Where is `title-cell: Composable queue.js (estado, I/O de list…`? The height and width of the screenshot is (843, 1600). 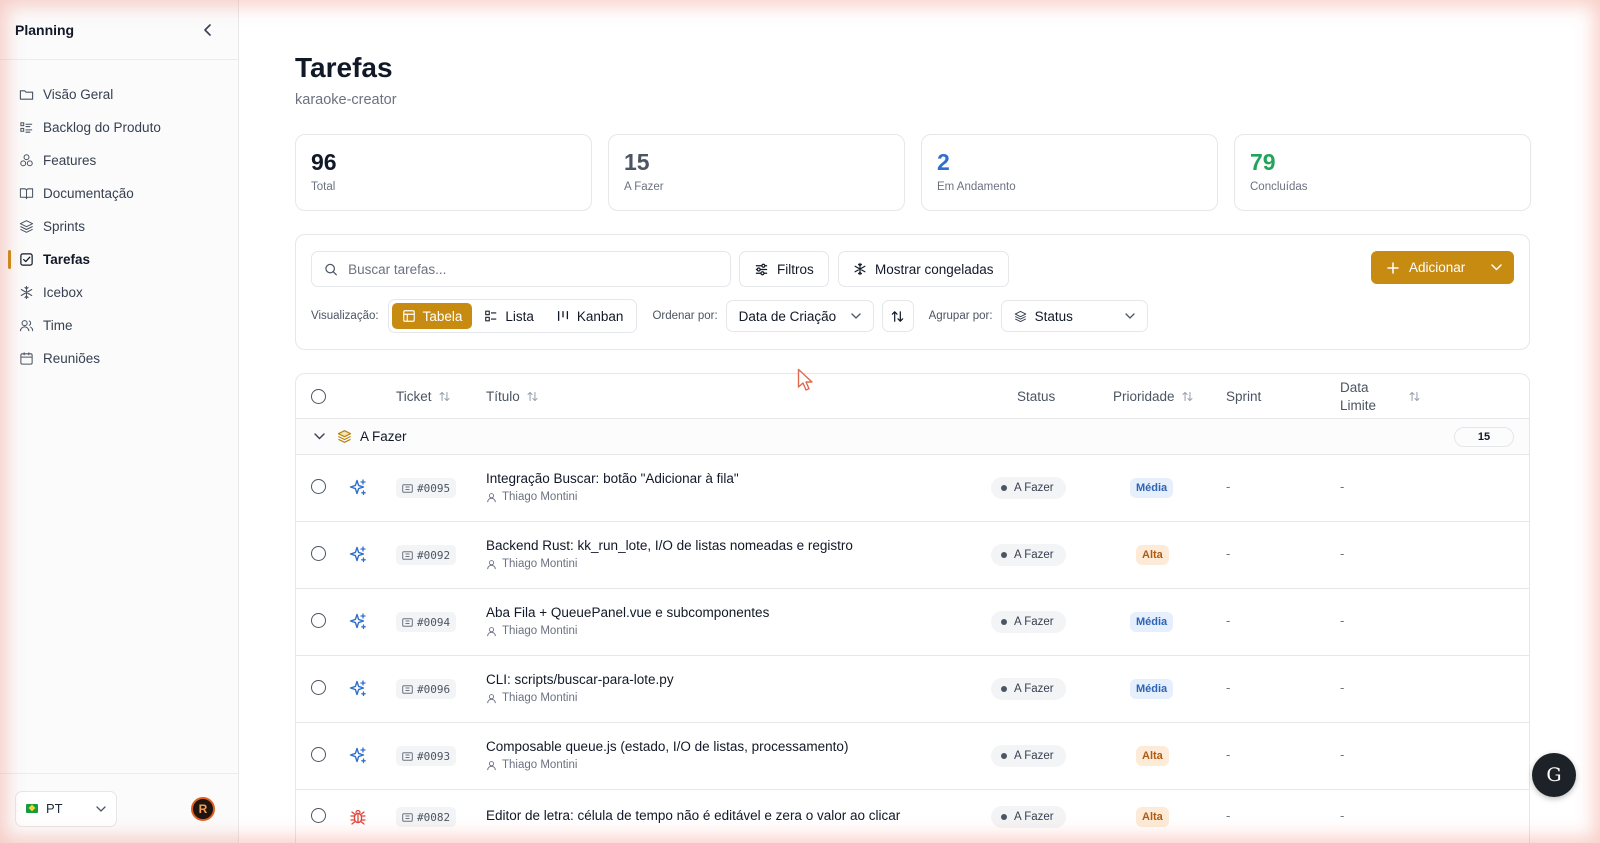 title-cell: Composable queue.js (estado, I/O de list… is located at coordinates (667, 755).